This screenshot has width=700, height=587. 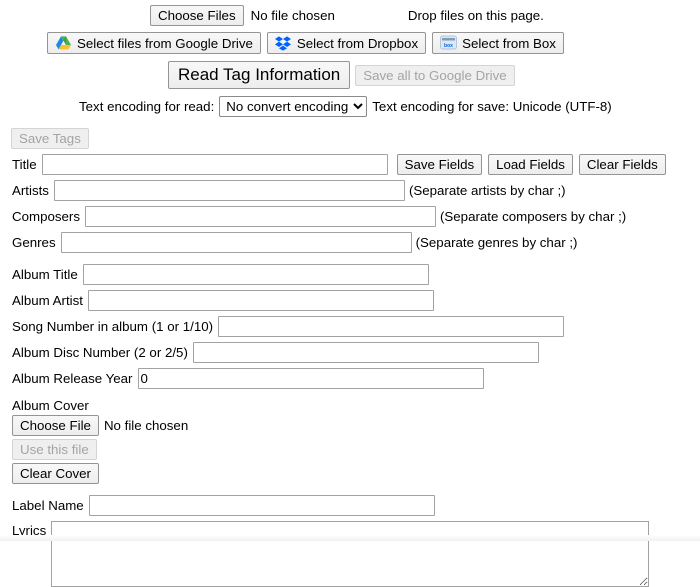 I want to click on title-input, so click(x=214, y=164).